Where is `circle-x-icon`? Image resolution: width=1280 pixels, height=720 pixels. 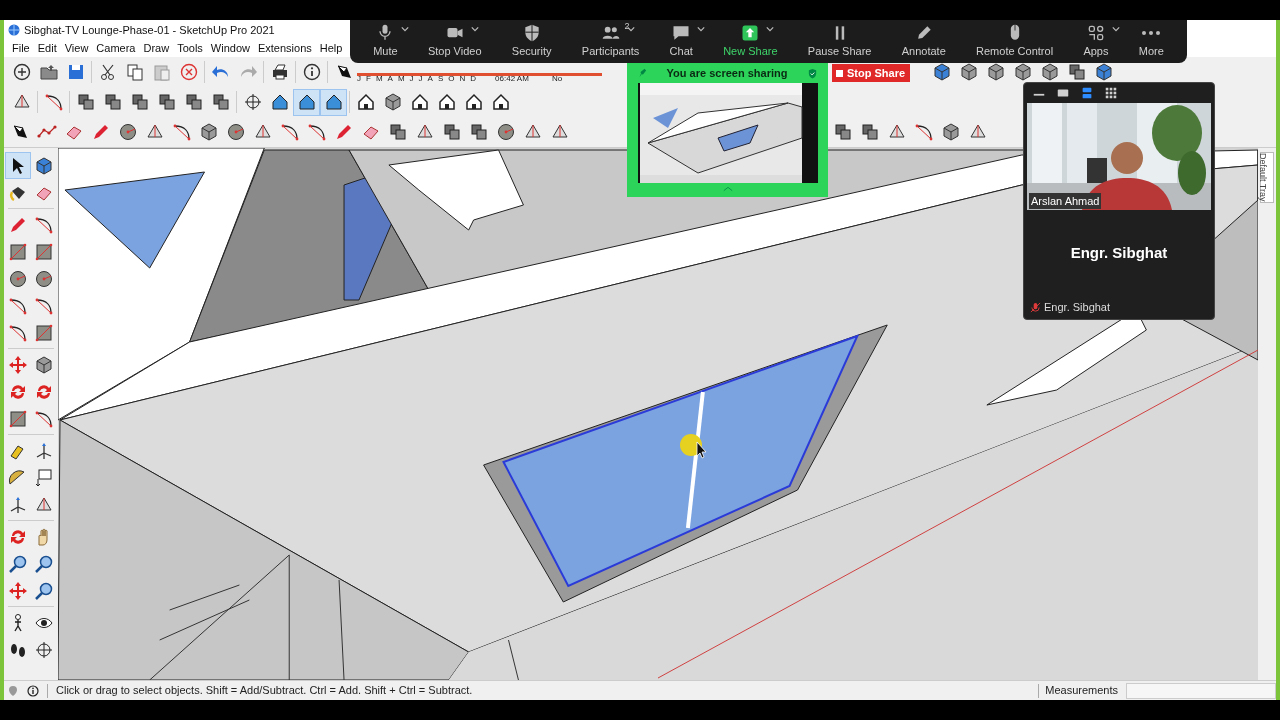 circle-x-icon is located at coordinates (188, 72).